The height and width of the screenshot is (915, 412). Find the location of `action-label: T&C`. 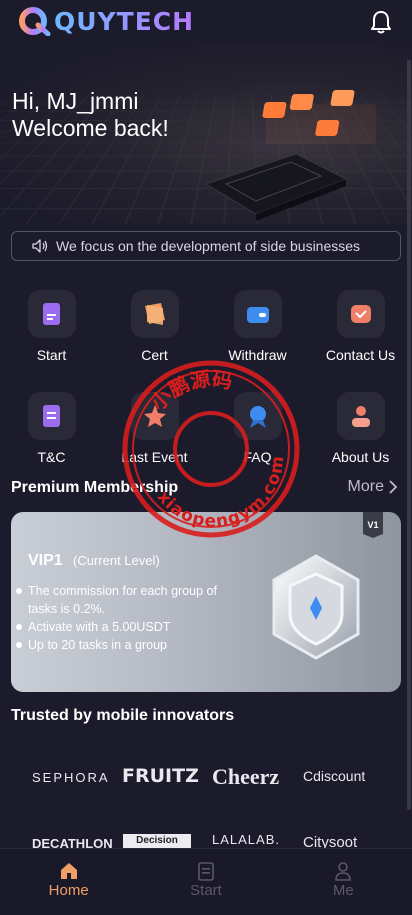

action-label: T&C is located at coordinates (51, 457).